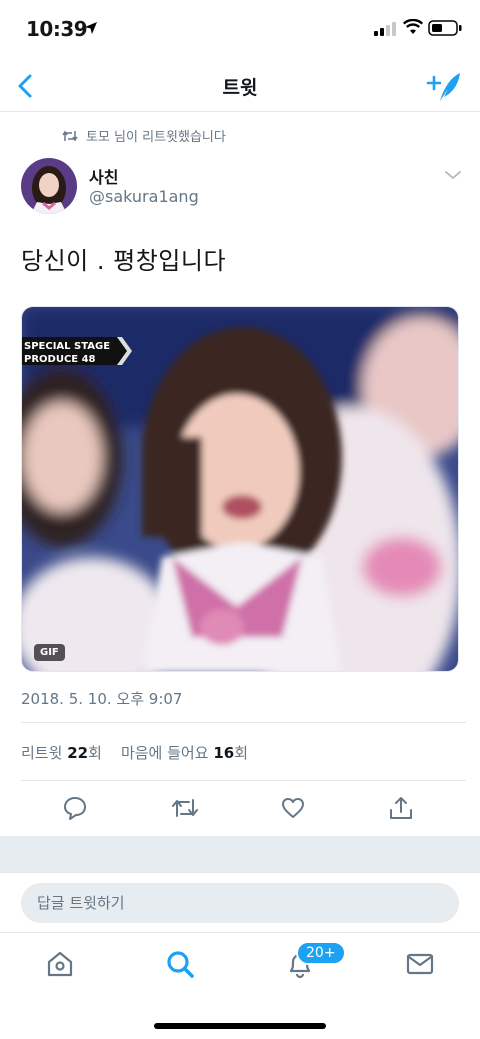 Image resolution: width=480 pixels, height=1039 pixels. Describe the element at coordinates (102, 699) in the screenshot. I see `tweet-timestamp: 2018. 5. 10. 오후 9:07` at that location.